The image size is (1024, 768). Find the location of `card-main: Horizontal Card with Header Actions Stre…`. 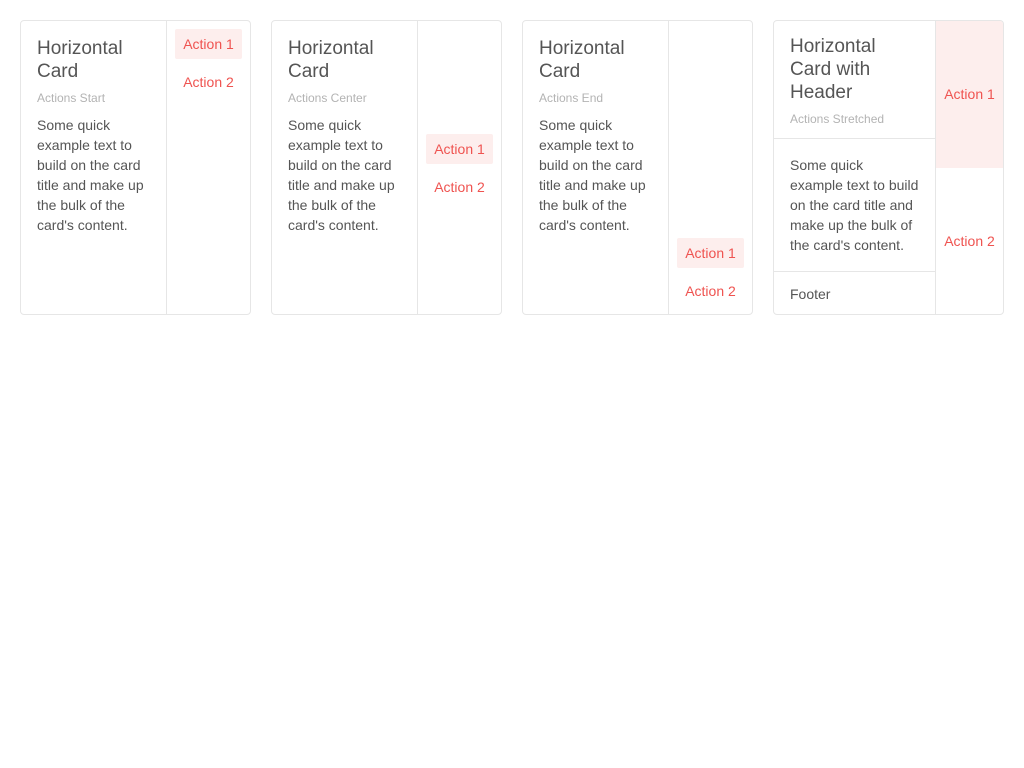

card-main: Horizontal Card with Header Actions Stre… is located at coordinates (854, 167).